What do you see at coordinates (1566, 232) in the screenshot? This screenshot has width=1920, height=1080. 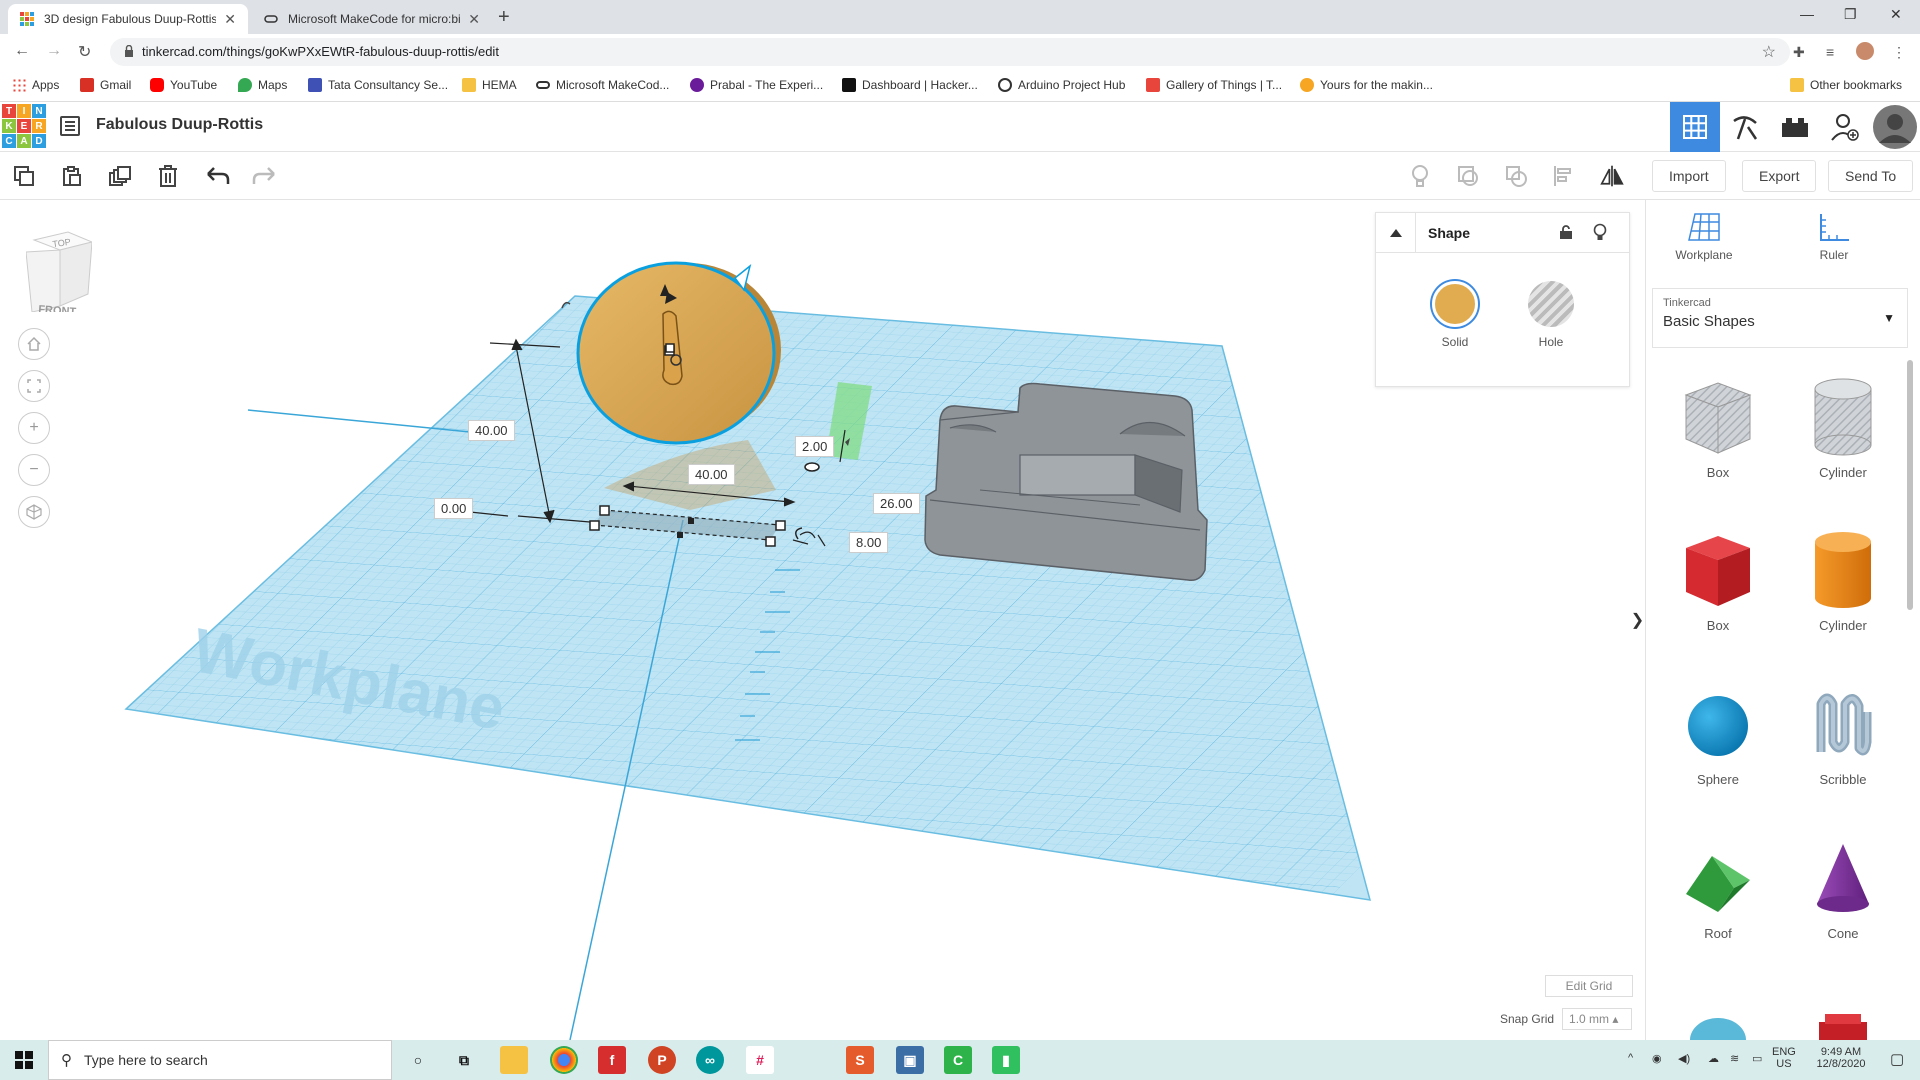 I see `lock-icon` at bounding box center [1566, 232].